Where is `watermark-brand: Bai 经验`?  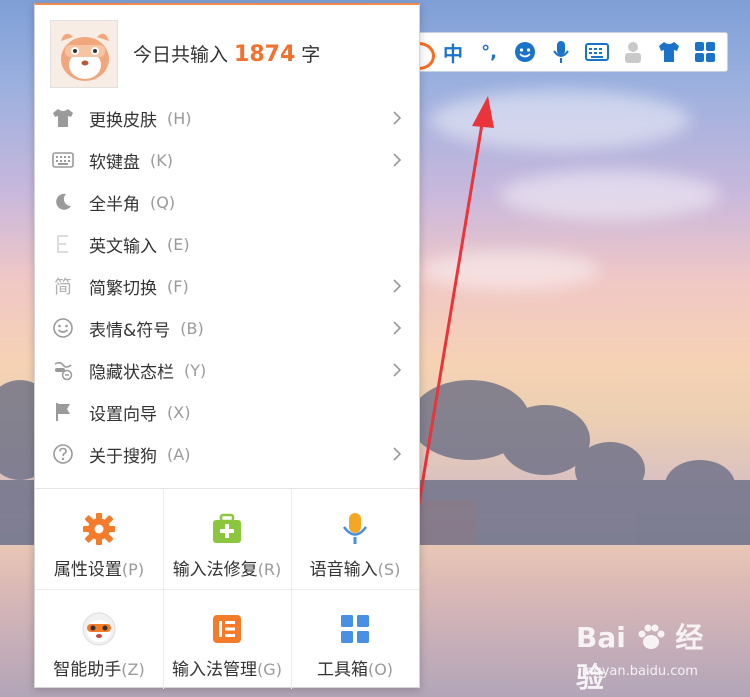
watermark-brand: Bai 经验 is located at coordinates (651, 656).